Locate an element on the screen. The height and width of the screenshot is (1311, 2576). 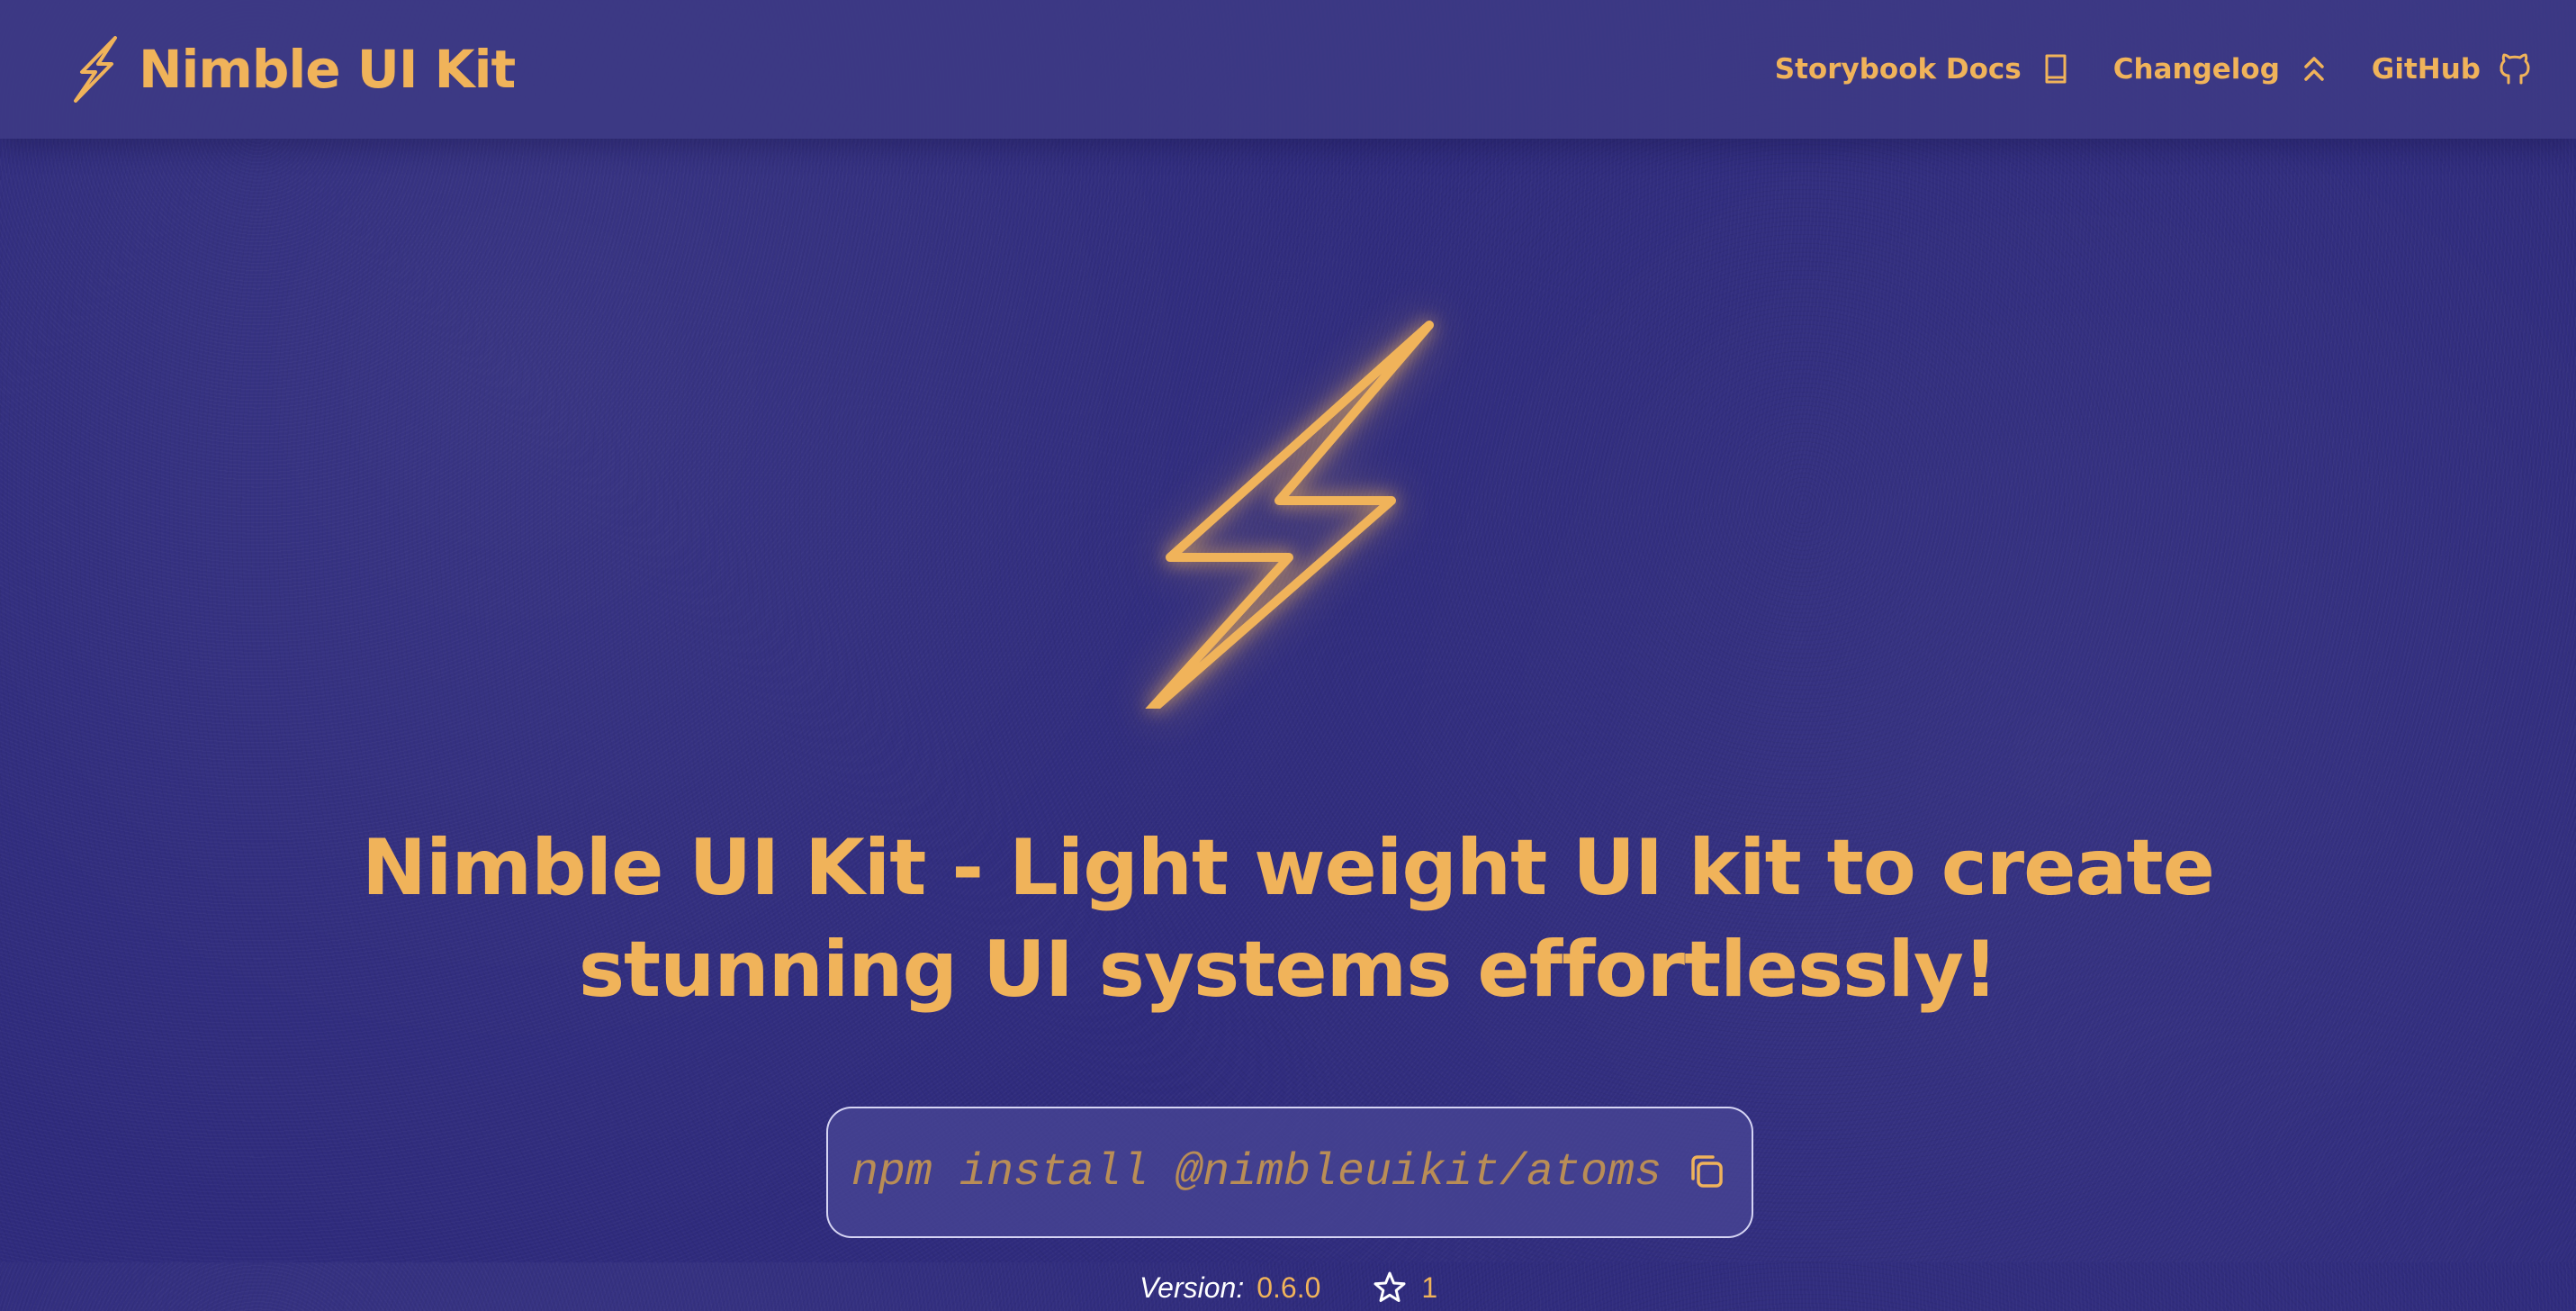
version-value: 0.6.0 is located at coordinates (1288, 1287).